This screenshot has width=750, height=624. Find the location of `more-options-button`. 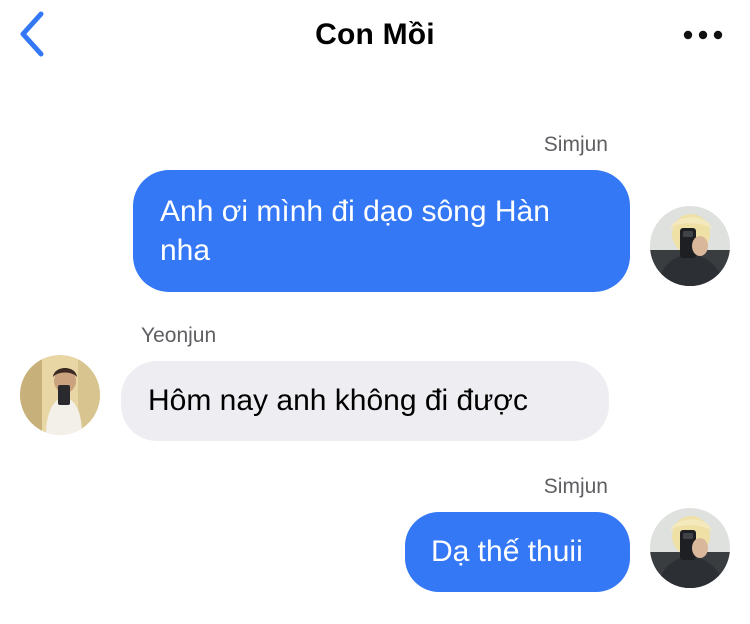

more-options-button is located at coordinates (703, 36).